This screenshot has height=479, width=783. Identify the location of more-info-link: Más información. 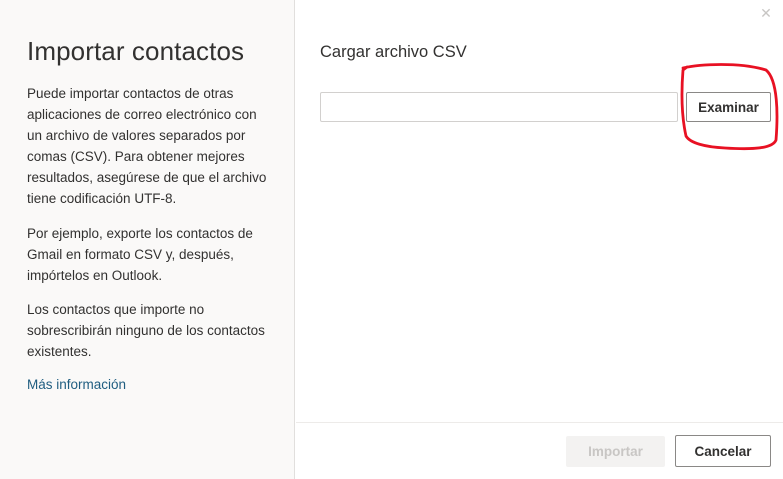
(76, 384).